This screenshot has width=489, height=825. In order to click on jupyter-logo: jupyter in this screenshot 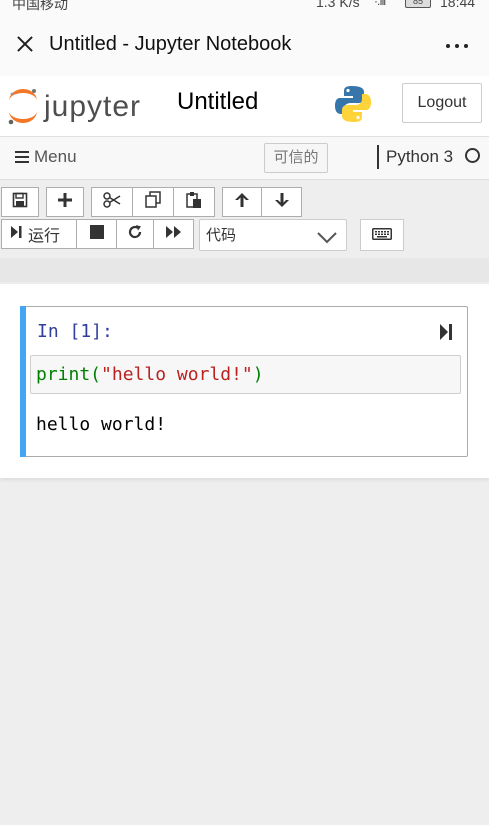, I will do `click(81, 106)`.